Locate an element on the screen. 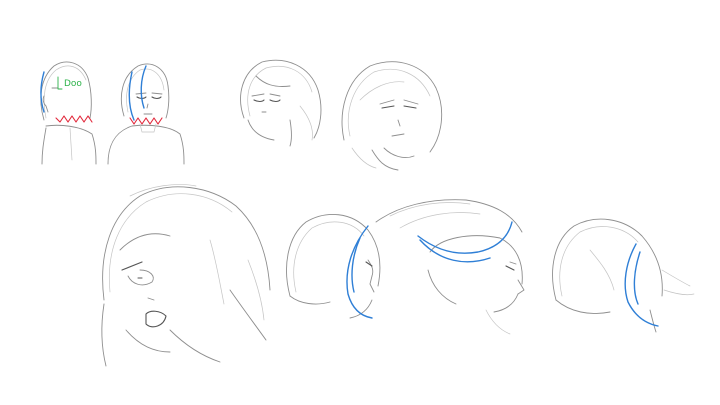 The image size is (720, 405). sketch-angry-face-large is located at coordinates (186, 275).